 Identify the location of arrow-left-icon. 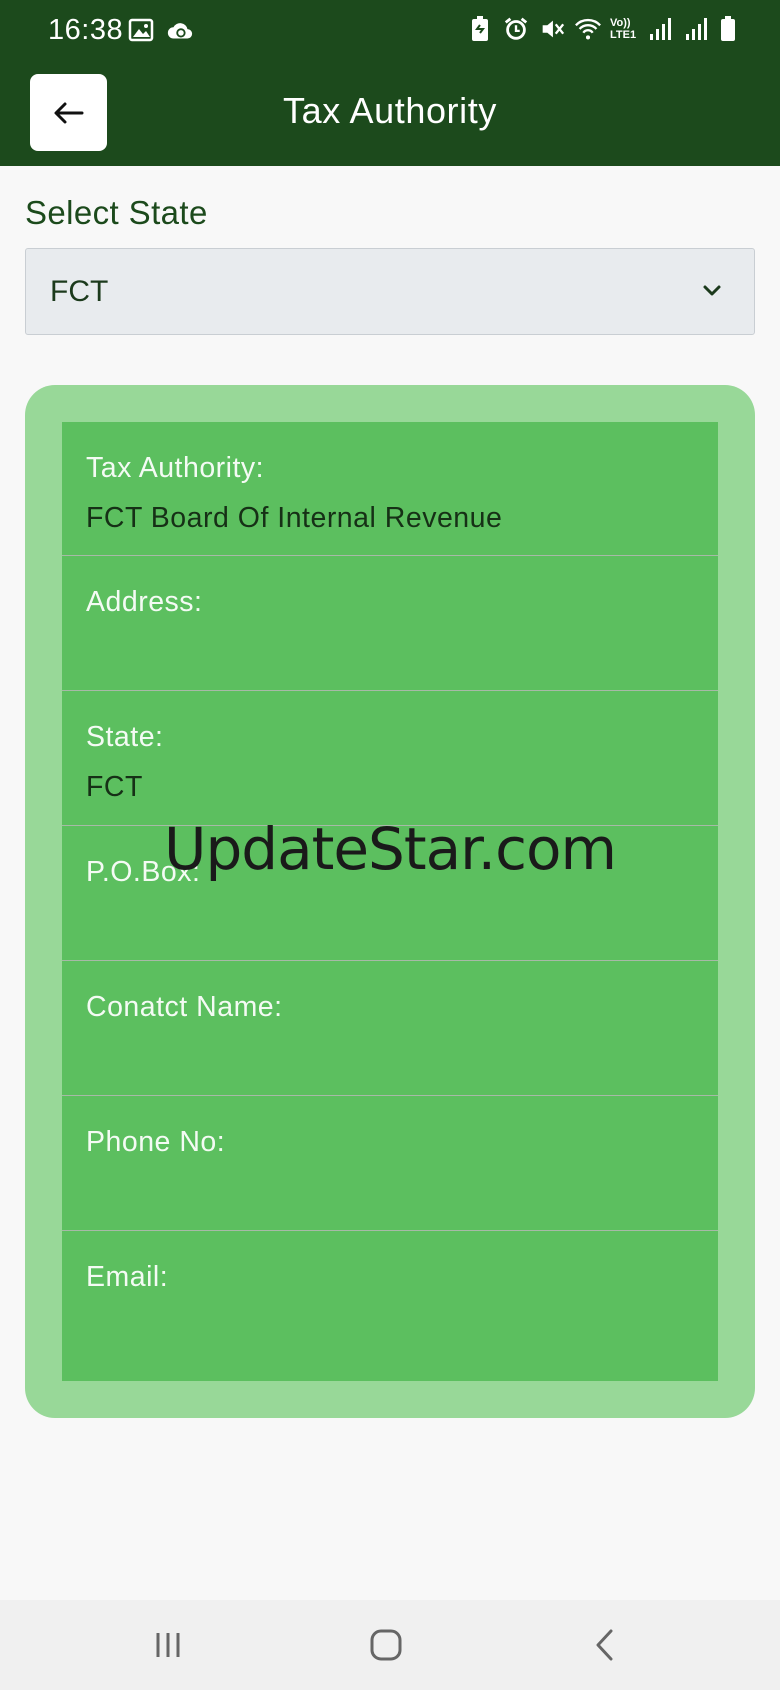
(68, 112).